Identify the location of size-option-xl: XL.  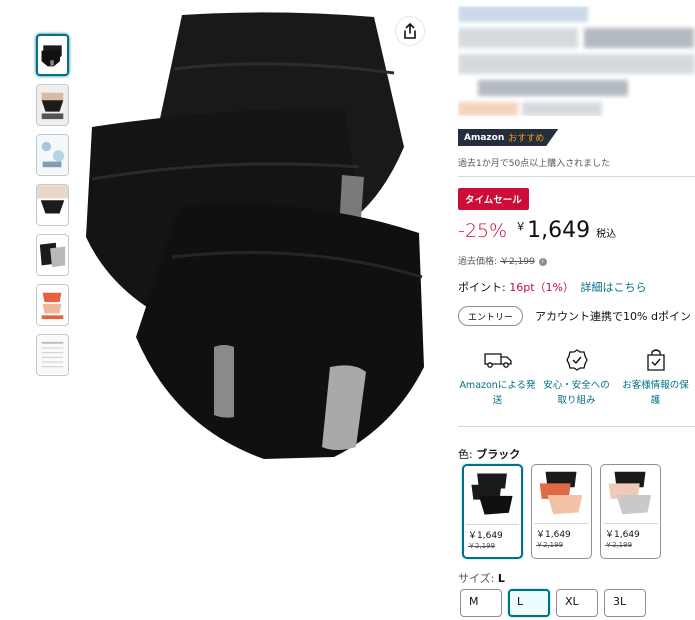
(577, 603).